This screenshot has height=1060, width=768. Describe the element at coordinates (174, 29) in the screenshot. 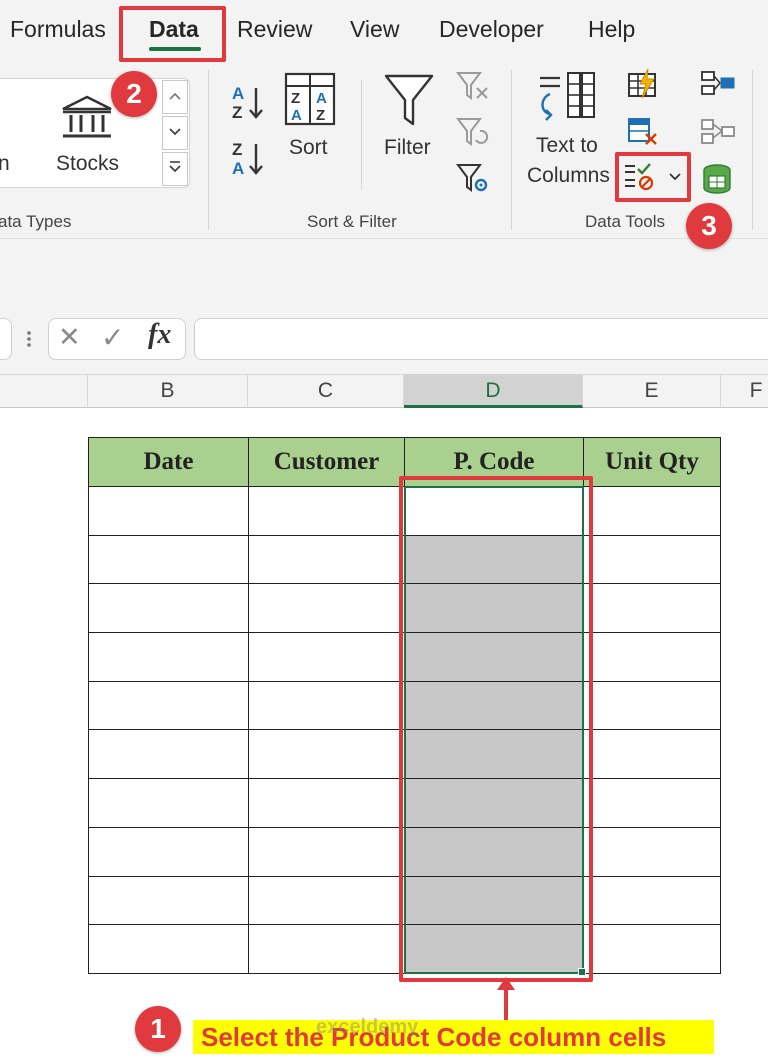

I see `tab-data: Data` at that location.